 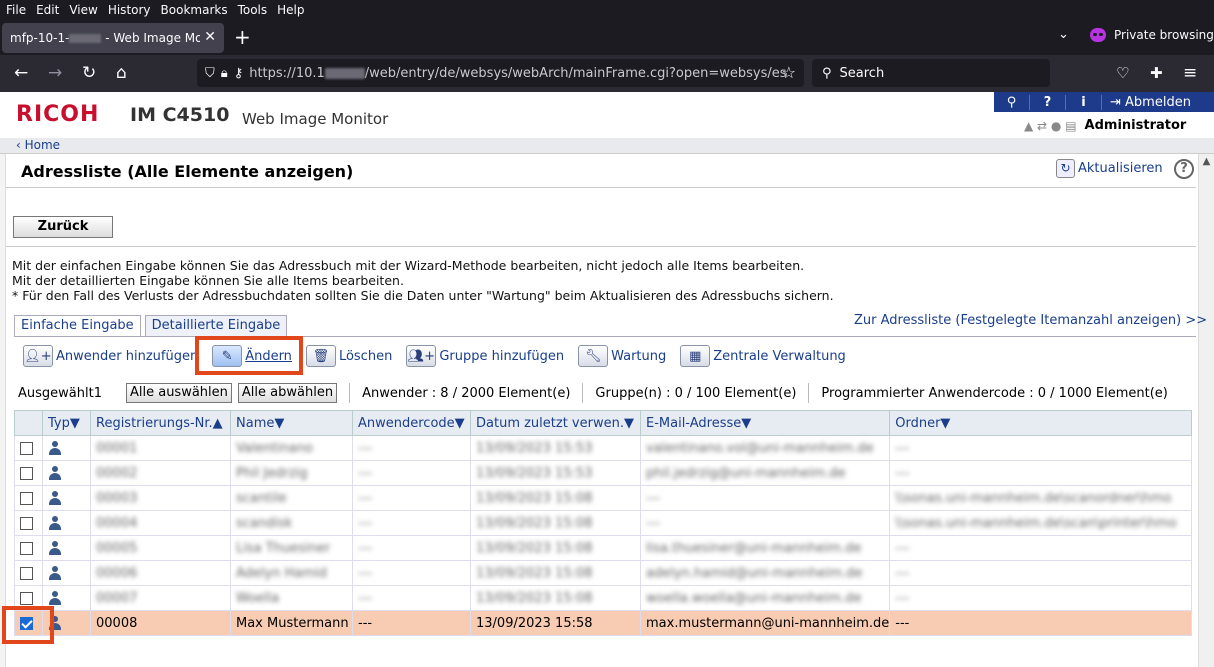 I want to click on input-mode-tabs: Einfache Eingabe Detaillierte Eingabe, so click(x=151, y=326).